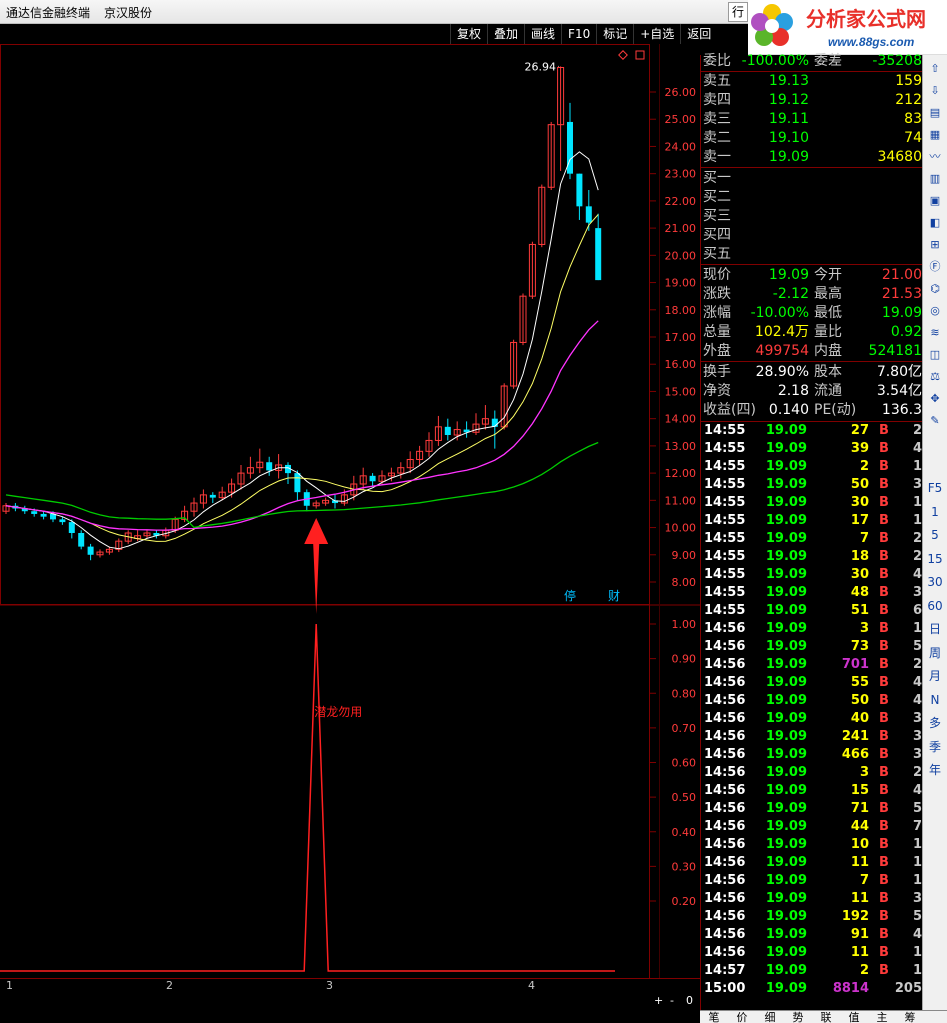 The image size is (947, 1023). What do you see at coordinates (812, 235) in the screenshot?
I see `bid-row: 买四` at bounding box center [812, 235].